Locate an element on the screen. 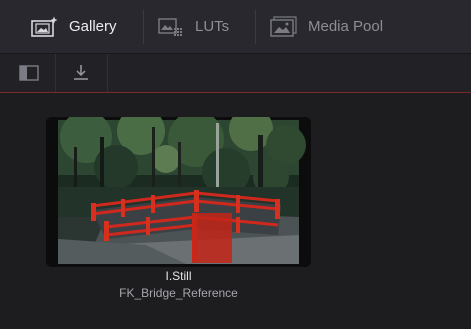 The image size is (471, 329). gallery-icon is located at coordinates (44, 26).